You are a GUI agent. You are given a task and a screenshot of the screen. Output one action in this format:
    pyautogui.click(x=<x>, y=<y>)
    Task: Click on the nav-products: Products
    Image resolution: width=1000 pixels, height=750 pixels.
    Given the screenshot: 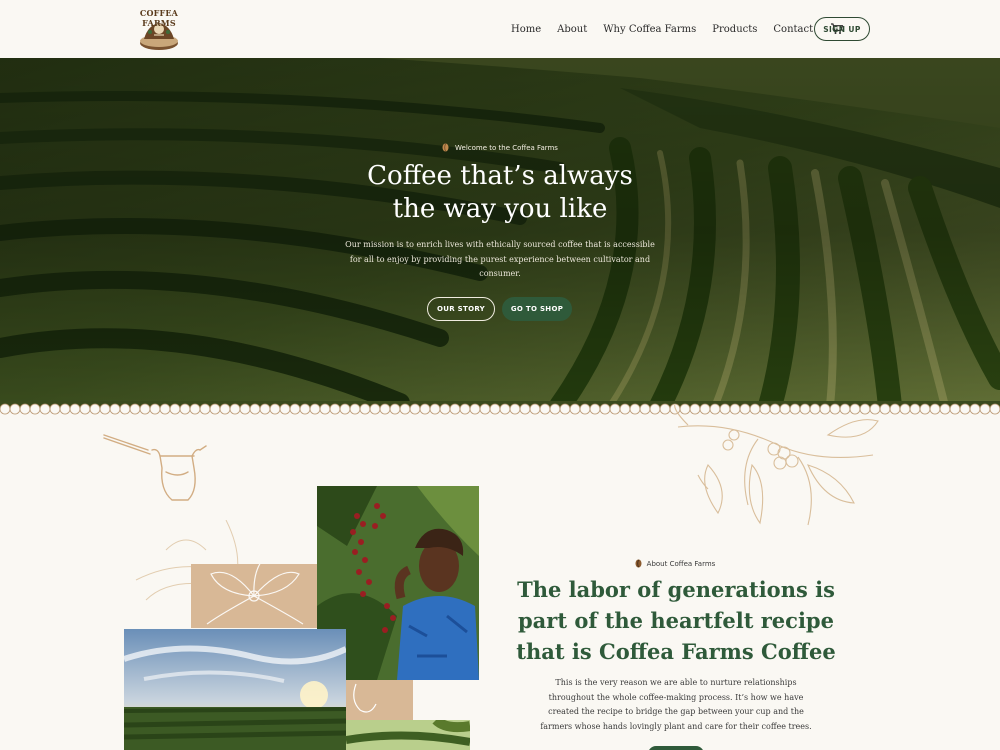 What is the action you would take?
    pyautogui.click(x=734, y=29)
    